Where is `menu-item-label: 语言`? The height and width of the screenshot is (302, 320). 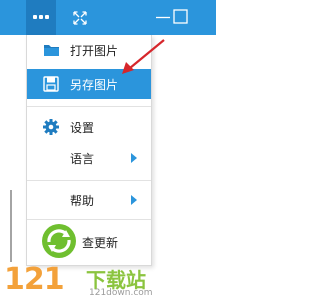
menu-item-label: 语言 is located at coordinates (82, 159).